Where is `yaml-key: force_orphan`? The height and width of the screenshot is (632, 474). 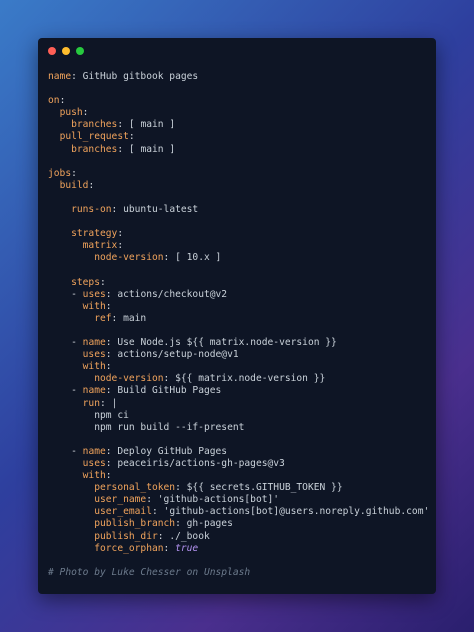
yaml-key: force_orphan is located at coordinates (129, 548).